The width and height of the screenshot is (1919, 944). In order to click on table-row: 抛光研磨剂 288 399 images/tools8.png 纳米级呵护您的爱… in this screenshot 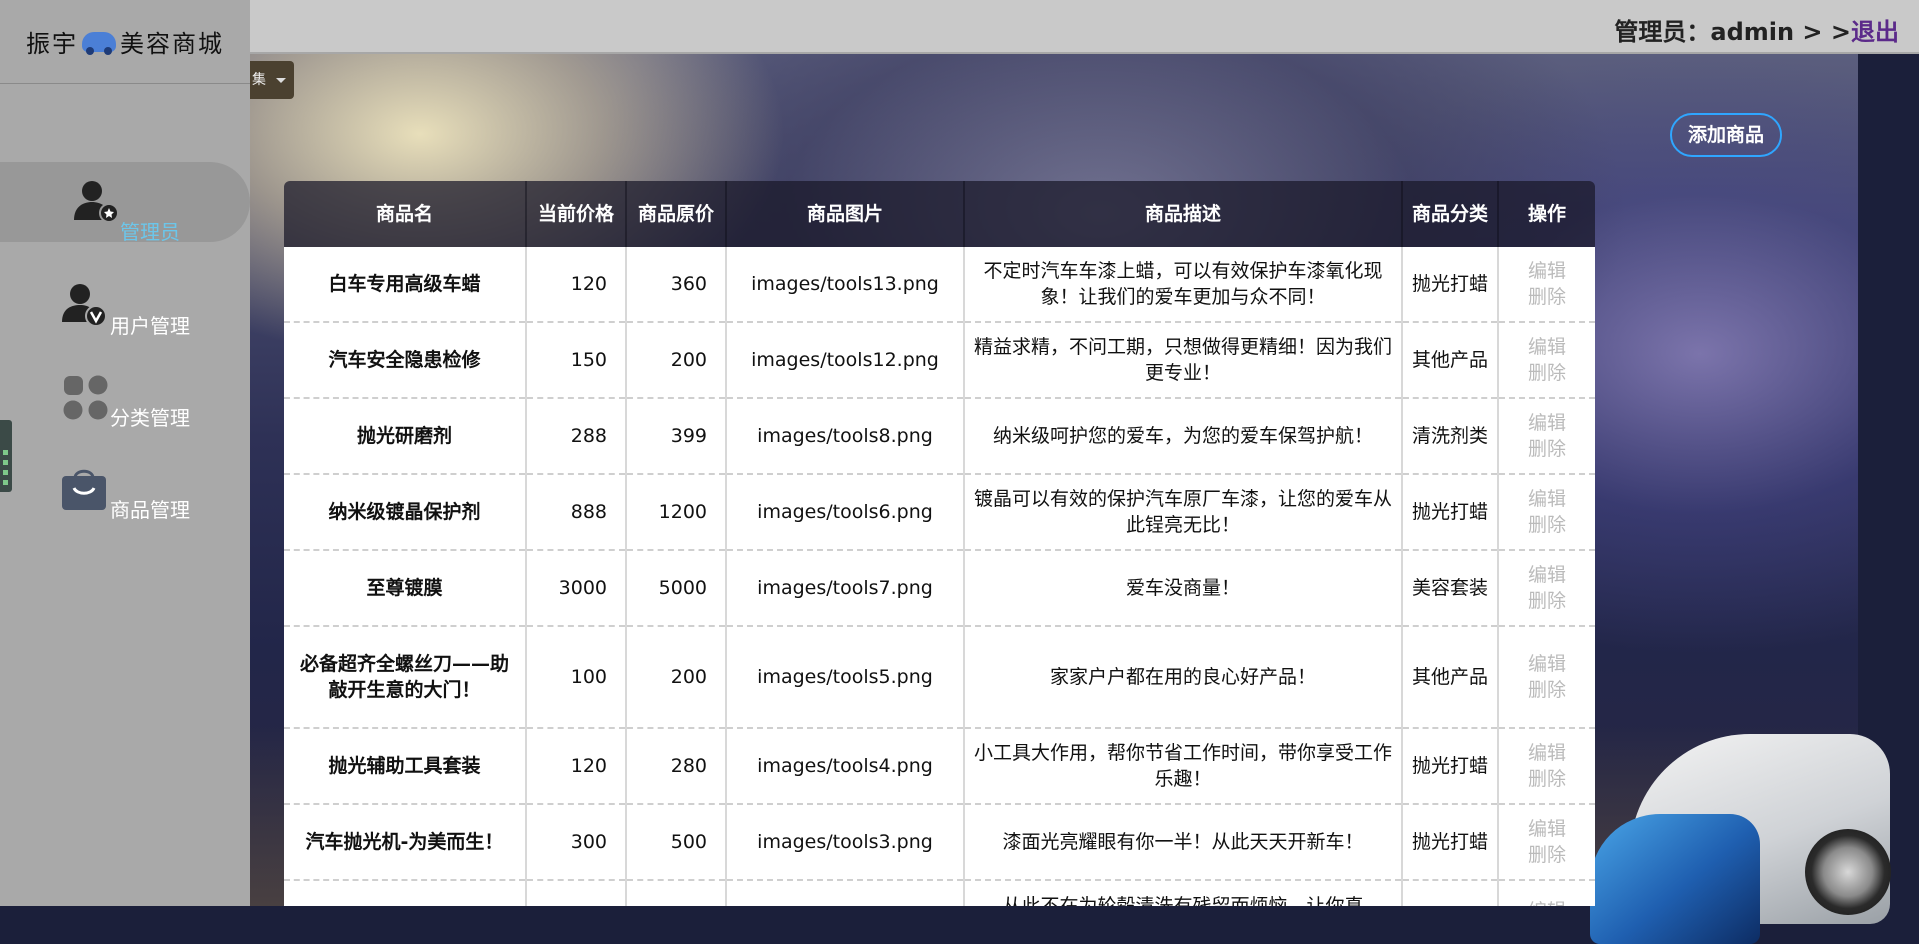, I will do `click(939, 436)`.